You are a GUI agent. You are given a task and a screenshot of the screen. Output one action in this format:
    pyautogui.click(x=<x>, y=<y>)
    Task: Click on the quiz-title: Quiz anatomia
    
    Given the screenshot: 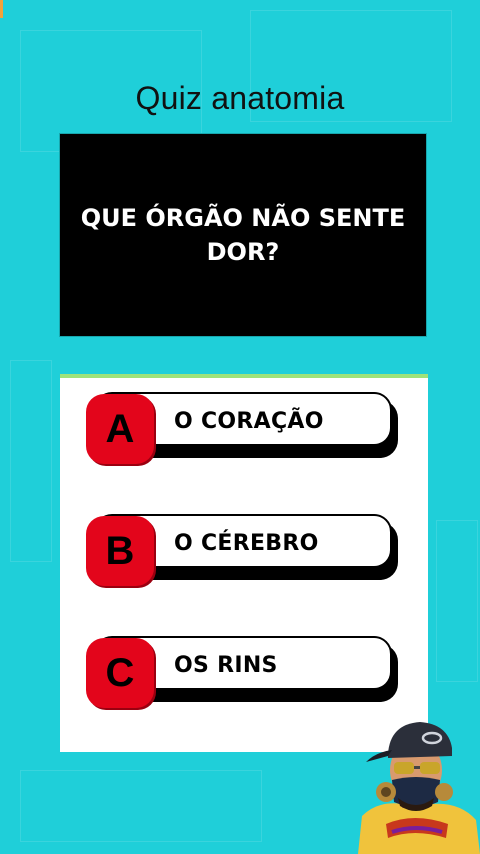 What is the action you would take?
    pyautogui.click(x=240, y=98)
    